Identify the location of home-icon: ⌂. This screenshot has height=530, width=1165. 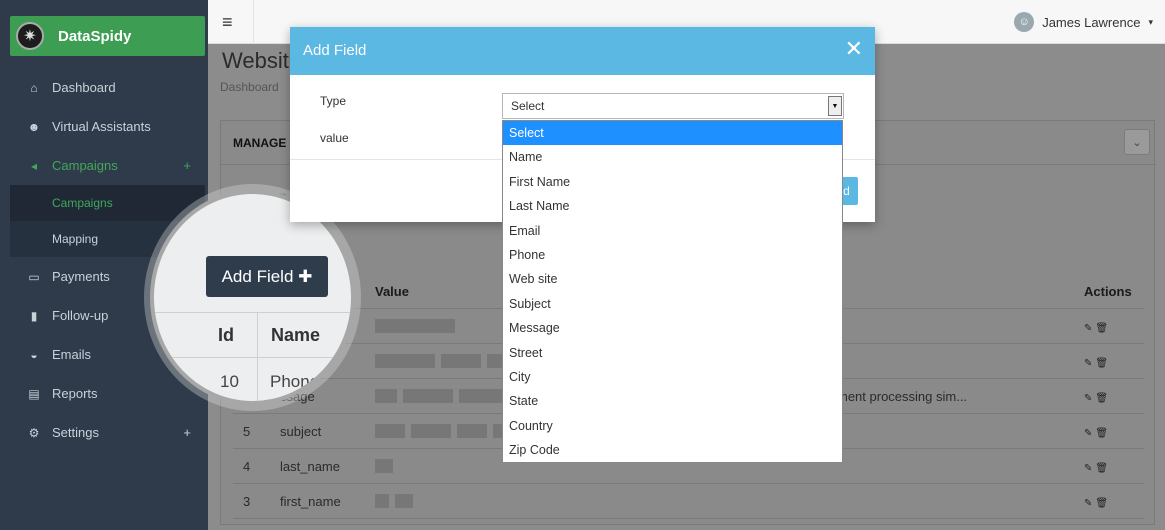
(34, 87).